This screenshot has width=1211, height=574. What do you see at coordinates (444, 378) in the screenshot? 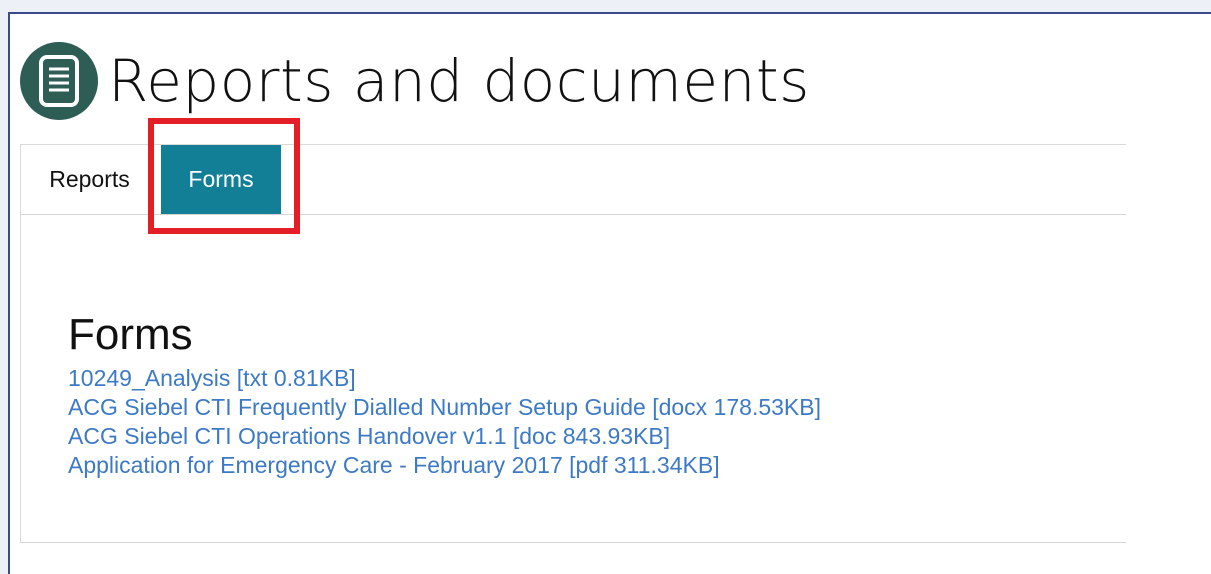
I see `list-item: 10249_Analysis [txt 0.81KB]` at bounding box center [444, 378].